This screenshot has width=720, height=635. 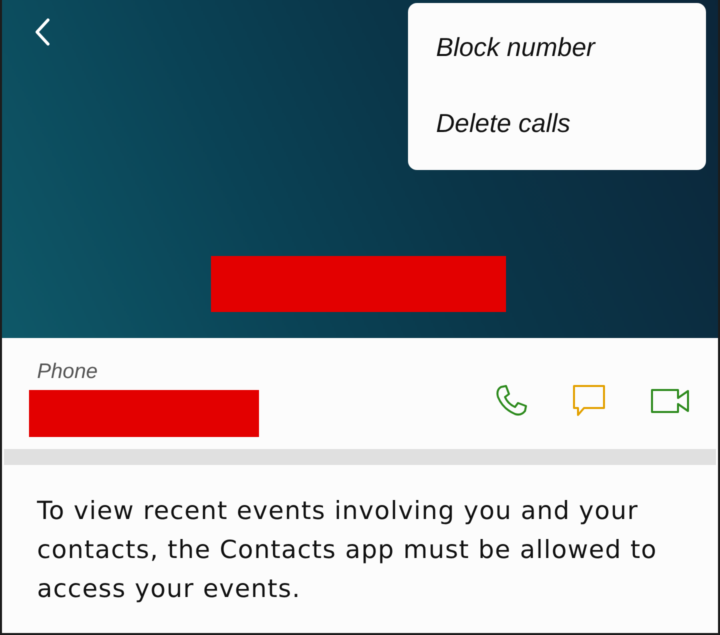 What do you see at coordinates (347, 550) in the screenshot?
I see `notice-text: To view recent events involving you and your contacts, the Contacts app must be allowed to access your events.` at bounding box center [347, 550].